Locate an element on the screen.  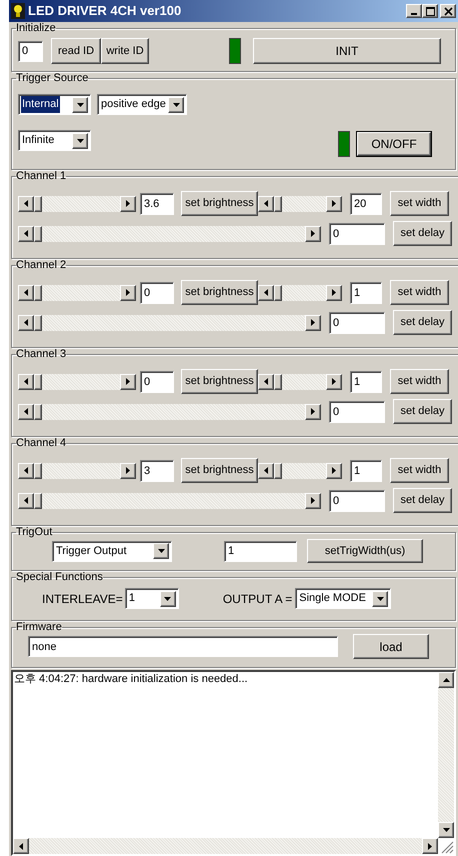
width-field: 20 is located at coordinates (366, 203).